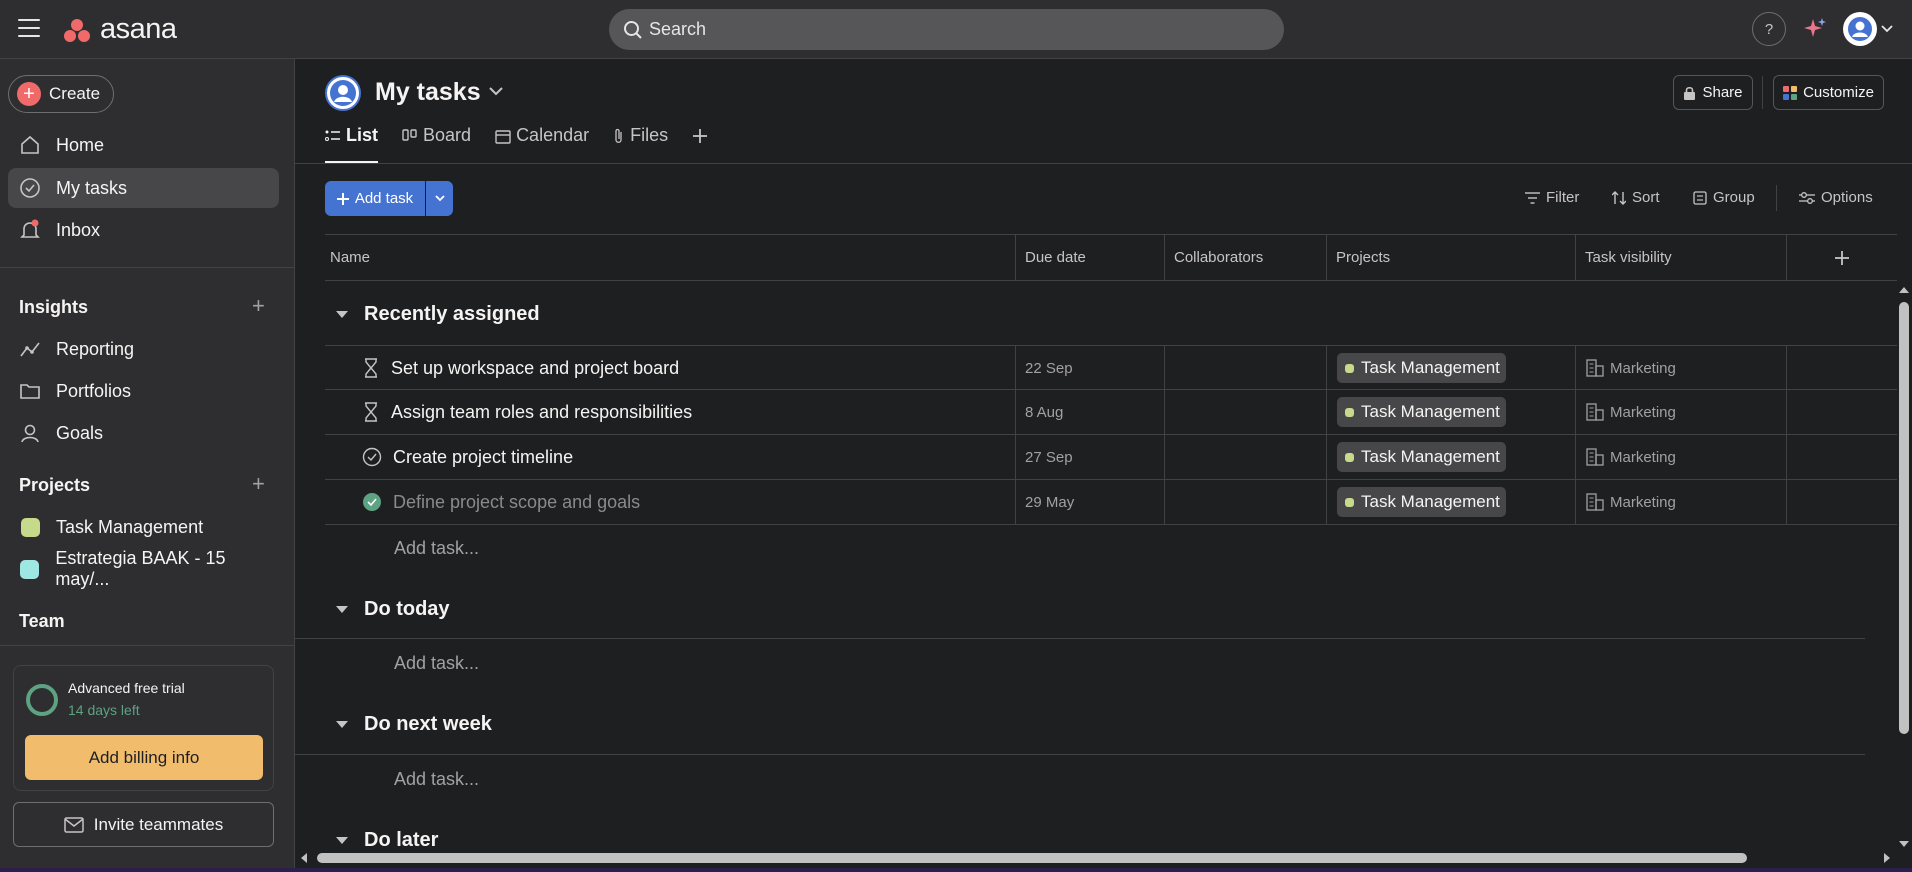 The height and width of the screenshot is (872, 1912). Describe the element at coordinates (670, 257) in the screenshot. I see `column-header-name: Name` at that location.